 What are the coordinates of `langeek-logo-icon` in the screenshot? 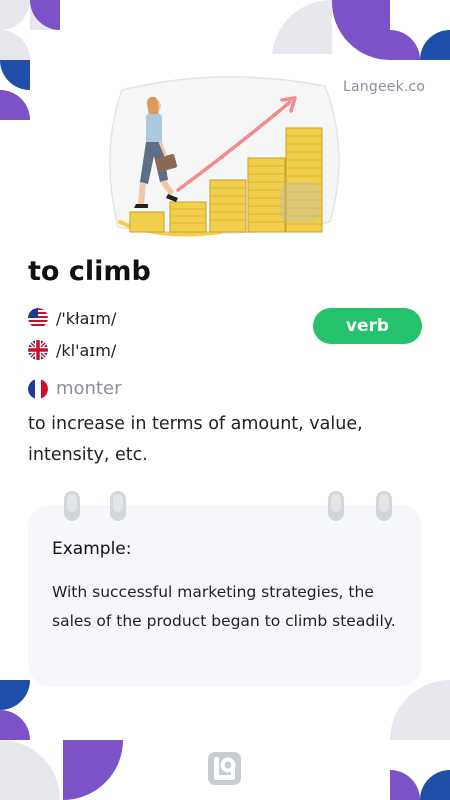 It's located at (224, 768).